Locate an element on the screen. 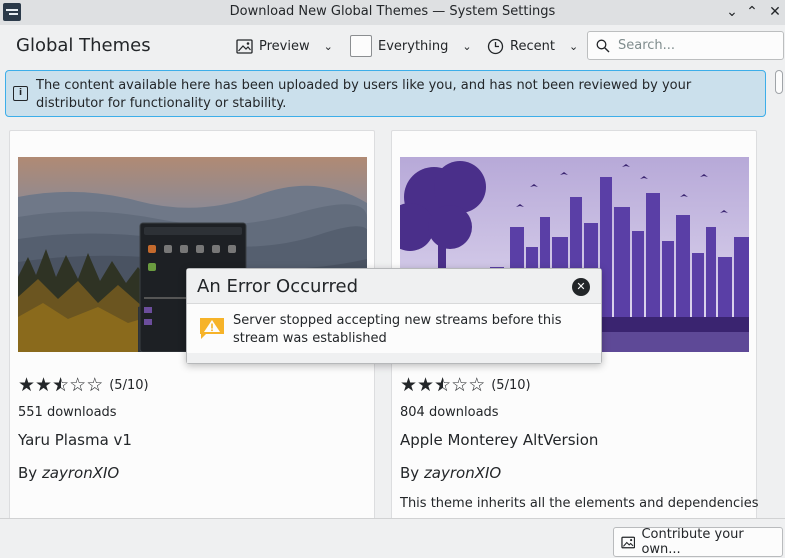 The height and width of the screenshot is (558, 785). dialog-footer is located at coordinates (394, 358).